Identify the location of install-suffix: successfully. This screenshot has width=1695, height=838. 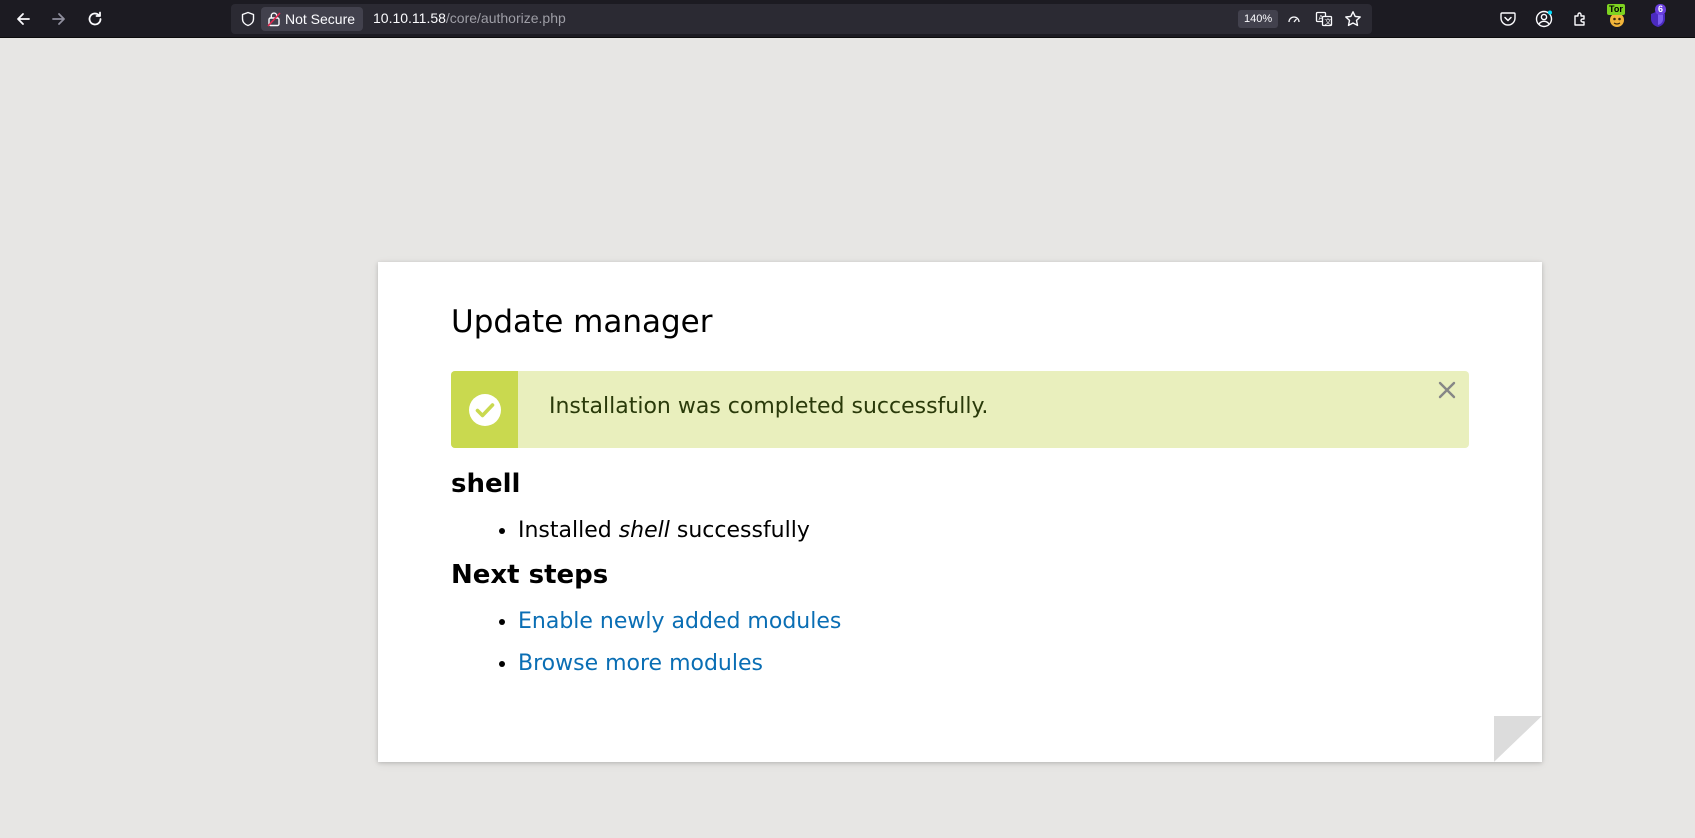
(739, 531).